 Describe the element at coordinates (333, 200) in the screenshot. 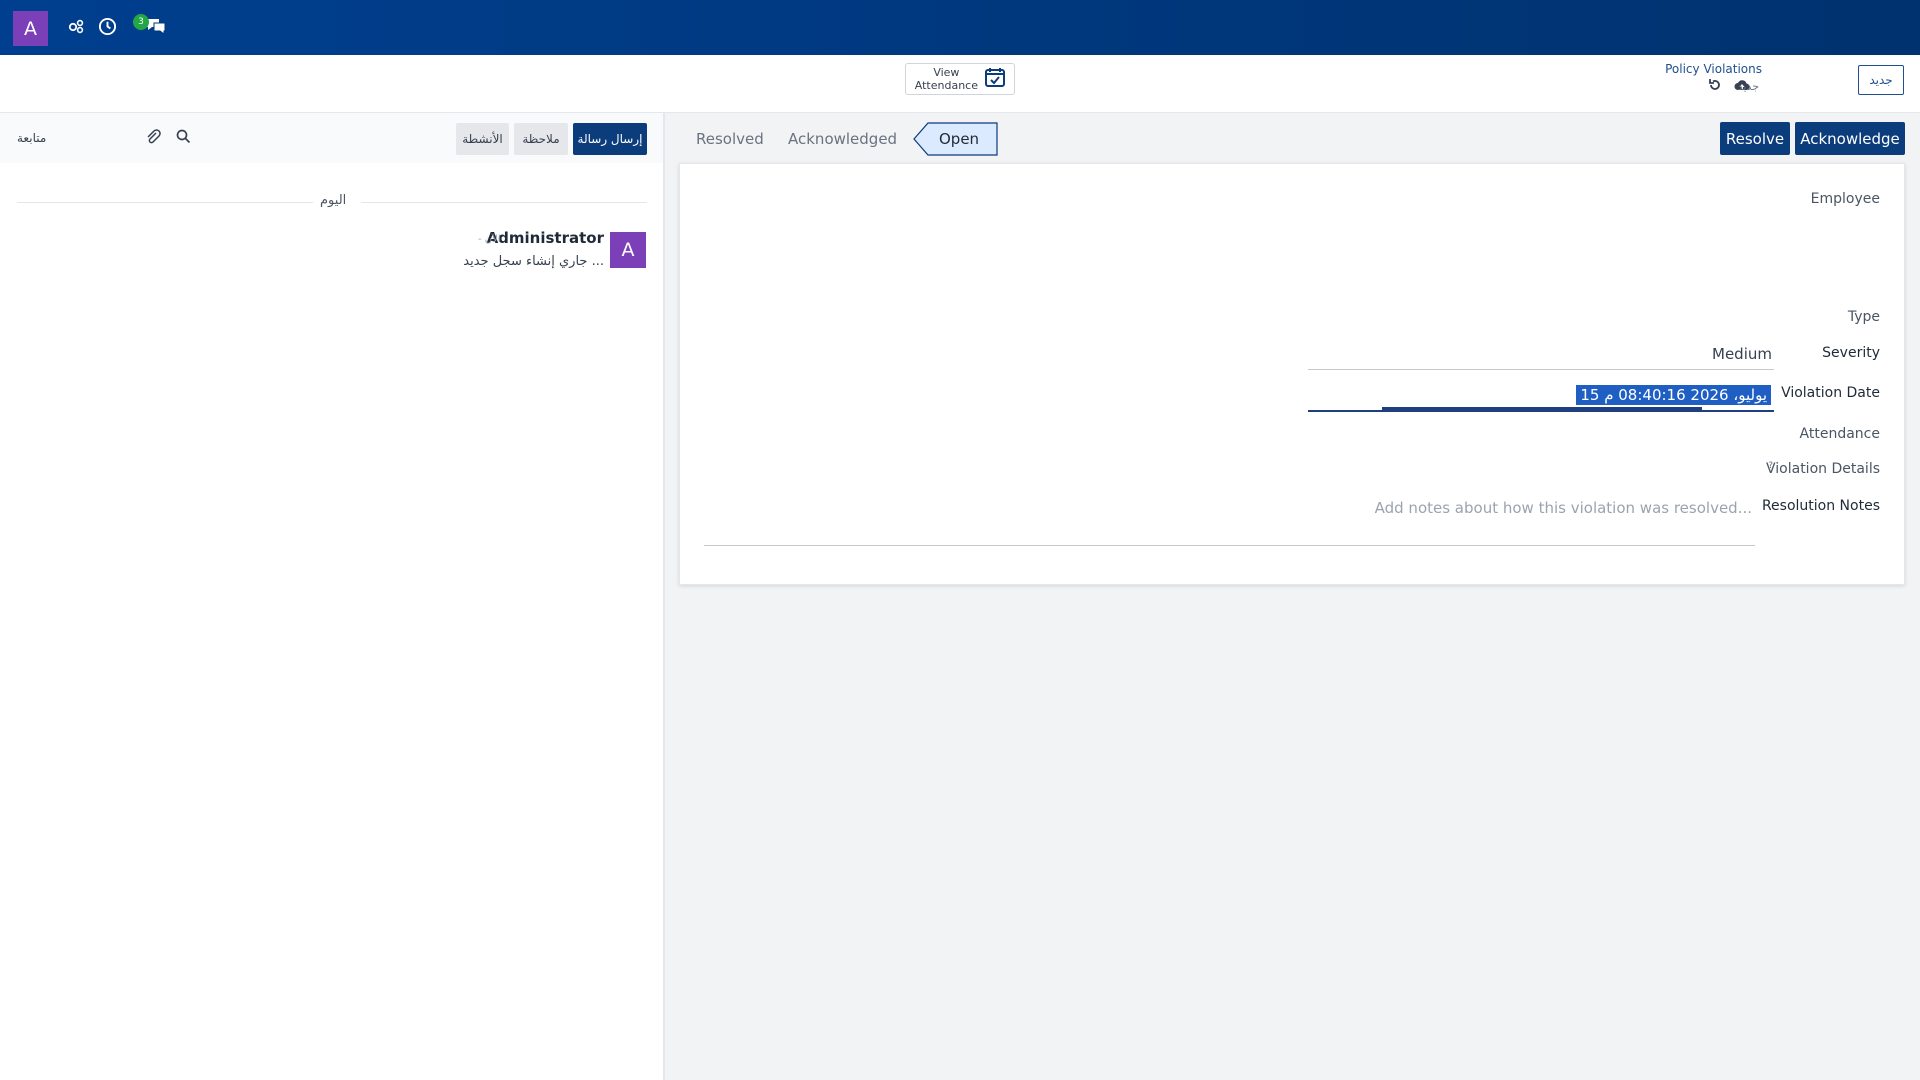

I see `date-separator: اليوم` at that location.